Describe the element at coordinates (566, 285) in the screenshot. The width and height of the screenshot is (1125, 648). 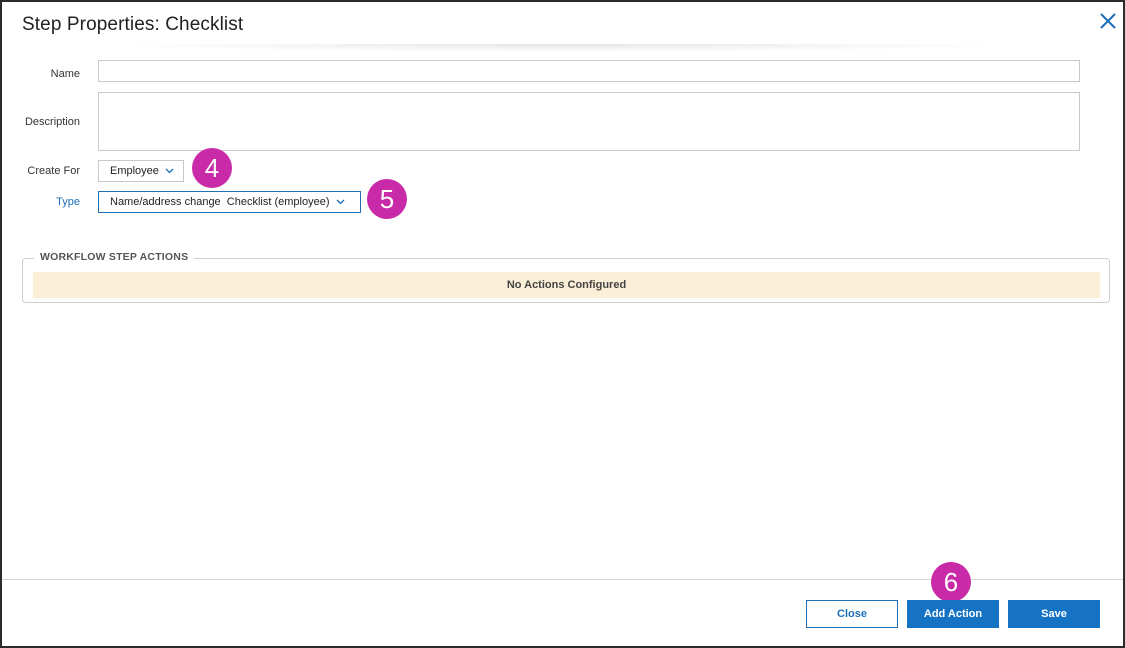
I see `no-actions-banner: No Actions Configured` at that location.